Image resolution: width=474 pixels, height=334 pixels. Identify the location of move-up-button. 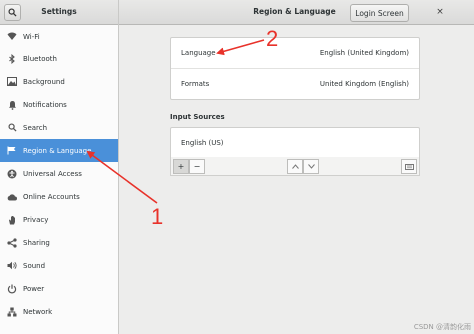
(295, 166).